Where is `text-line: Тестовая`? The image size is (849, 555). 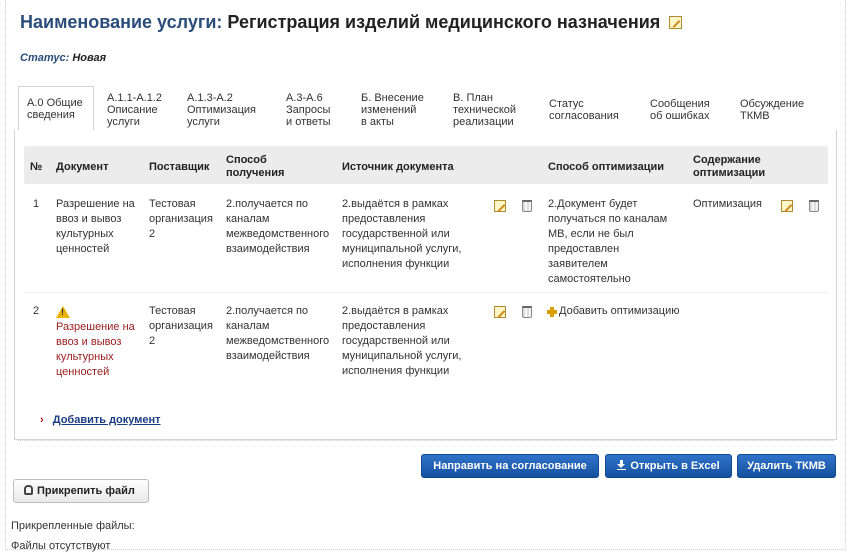
text-line: Тестовая is located at coordinates (172, 311).